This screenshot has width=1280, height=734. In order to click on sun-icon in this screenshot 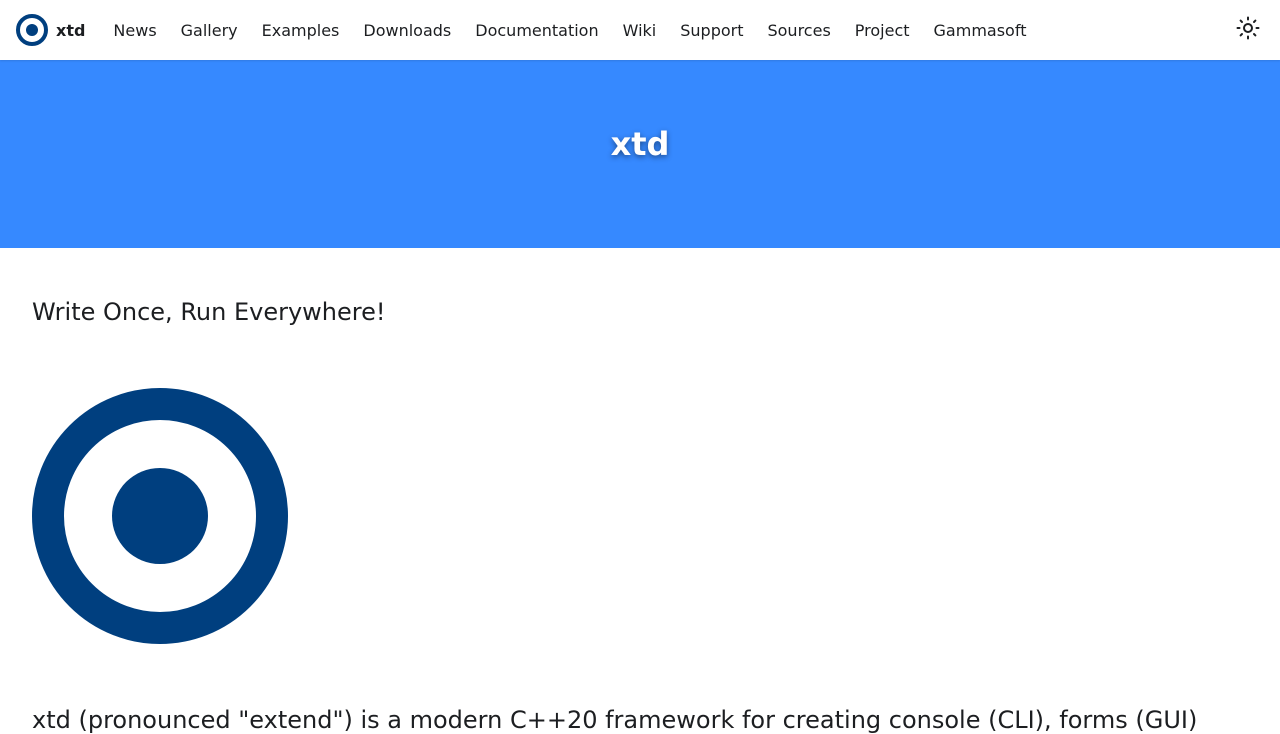, I will do `click(1248, 30)`.